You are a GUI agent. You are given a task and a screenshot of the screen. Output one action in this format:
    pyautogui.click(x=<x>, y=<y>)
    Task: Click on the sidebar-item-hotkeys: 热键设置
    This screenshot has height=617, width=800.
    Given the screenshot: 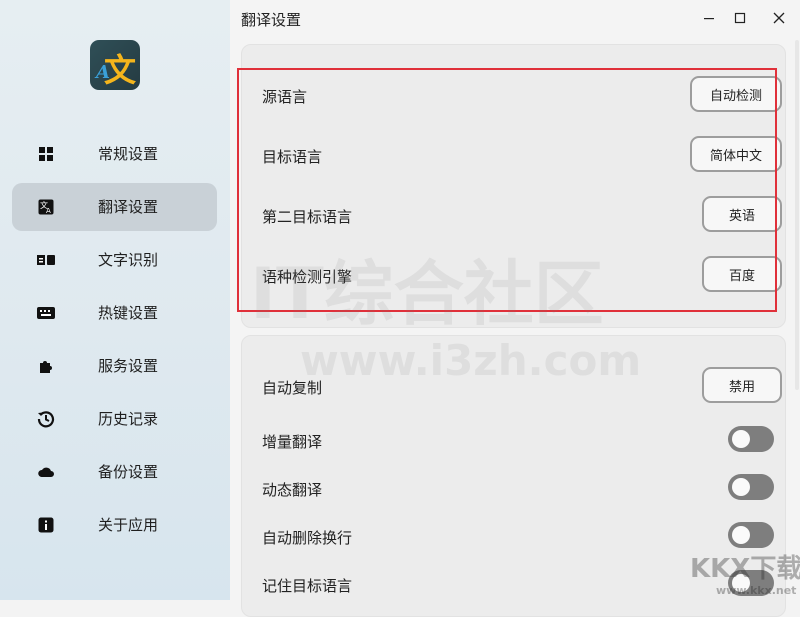 What is the action you would take?
    pyautogui.click(x=114, y=313)
    